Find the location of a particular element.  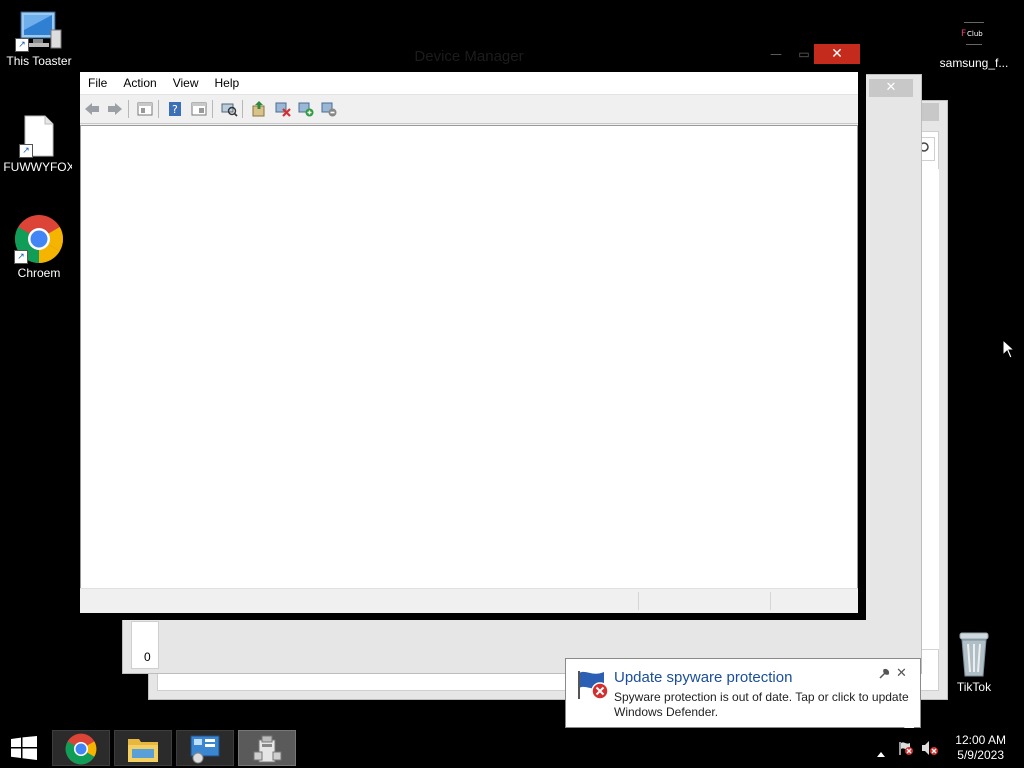

clock-date: 5/9/2023 is located at coordinates (980, 755).